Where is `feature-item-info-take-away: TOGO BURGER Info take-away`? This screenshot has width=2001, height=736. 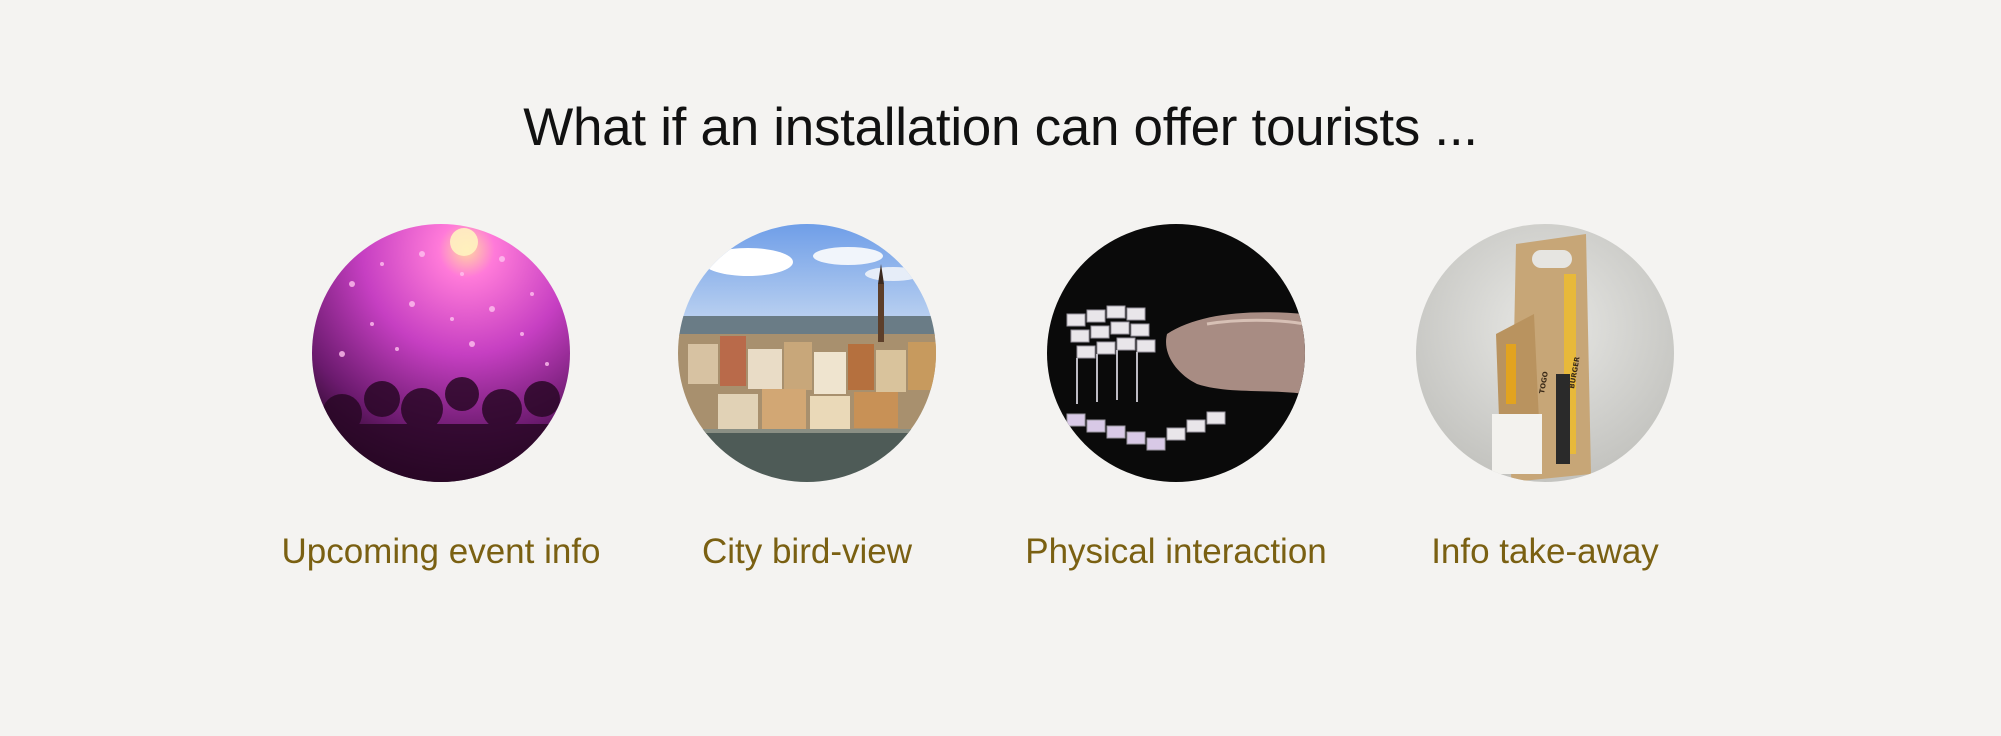 feature-item-info-take-away: TOGO BURGER Info take-away is located at coordinates (1545, 399).